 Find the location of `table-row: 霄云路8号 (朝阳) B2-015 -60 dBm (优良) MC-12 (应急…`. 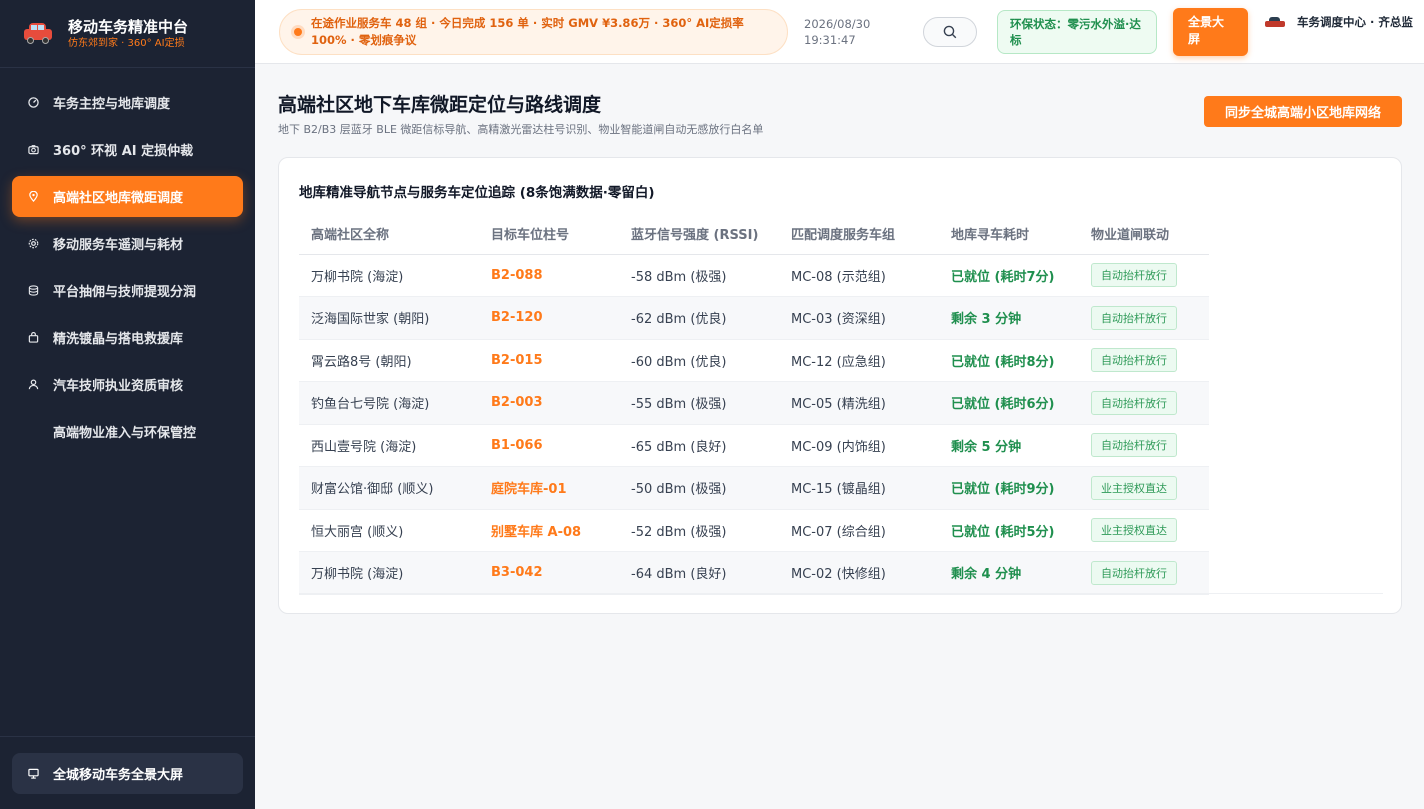

table-row: 霄云路8号 (朝阳) B2-015 -60 dBm (优良) MC-12 (应急… is located at coordinates (754, 360).